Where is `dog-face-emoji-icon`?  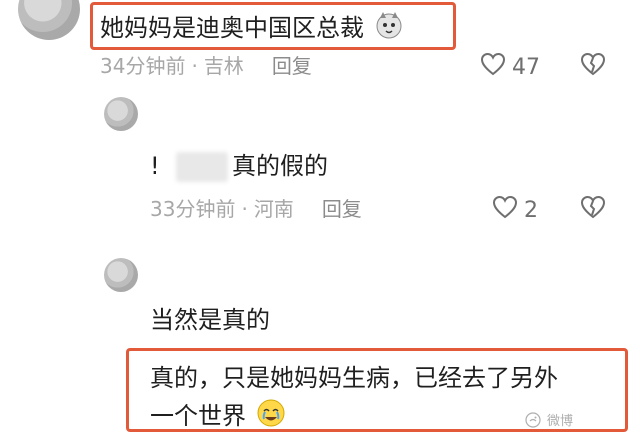
dog-face-emoji-icon is located at coordinates (389, 25).